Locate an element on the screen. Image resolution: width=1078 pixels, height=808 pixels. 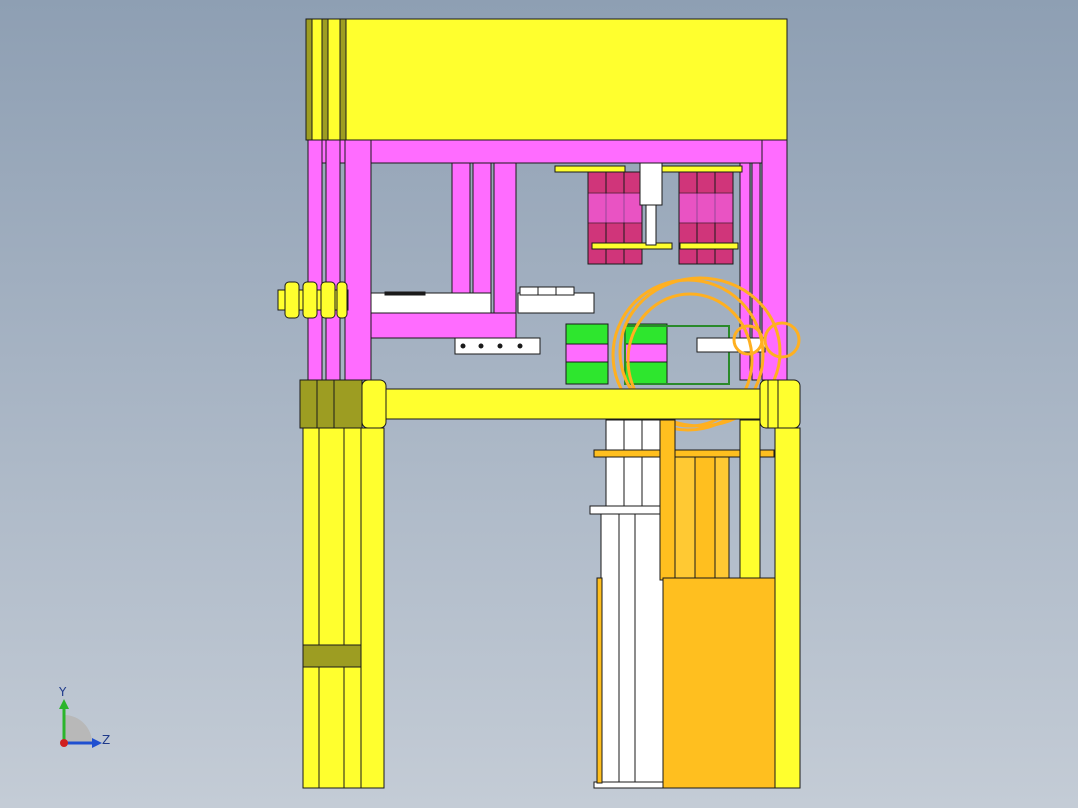
green-block-1-band is located at coordinates (587, 353).